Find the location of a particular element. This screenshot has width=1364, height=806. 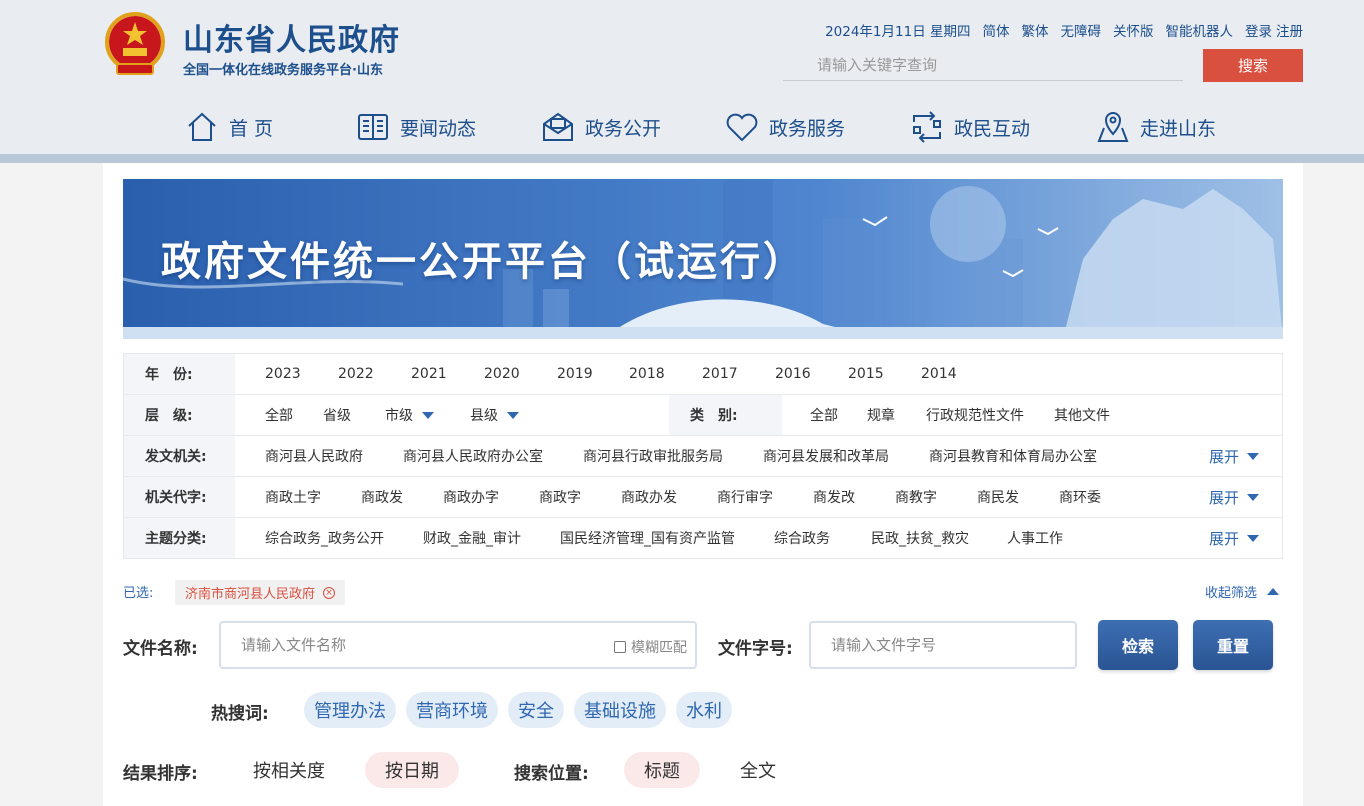

fuzzy-match-toggle: 模糊匹配 is located at coordinates (650, 647).